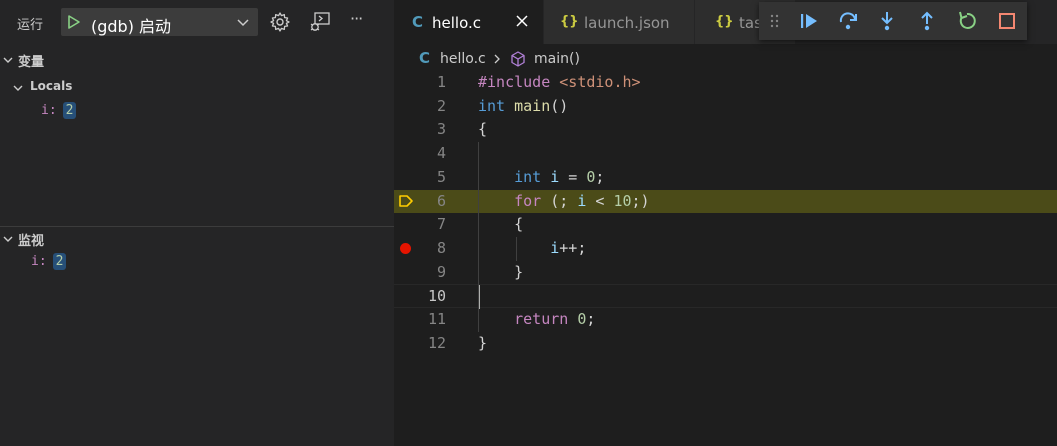 Image resolution: width=1057 pixels, height=446 pixels. I want to click on variables-title: 变量, so click(31, 62).